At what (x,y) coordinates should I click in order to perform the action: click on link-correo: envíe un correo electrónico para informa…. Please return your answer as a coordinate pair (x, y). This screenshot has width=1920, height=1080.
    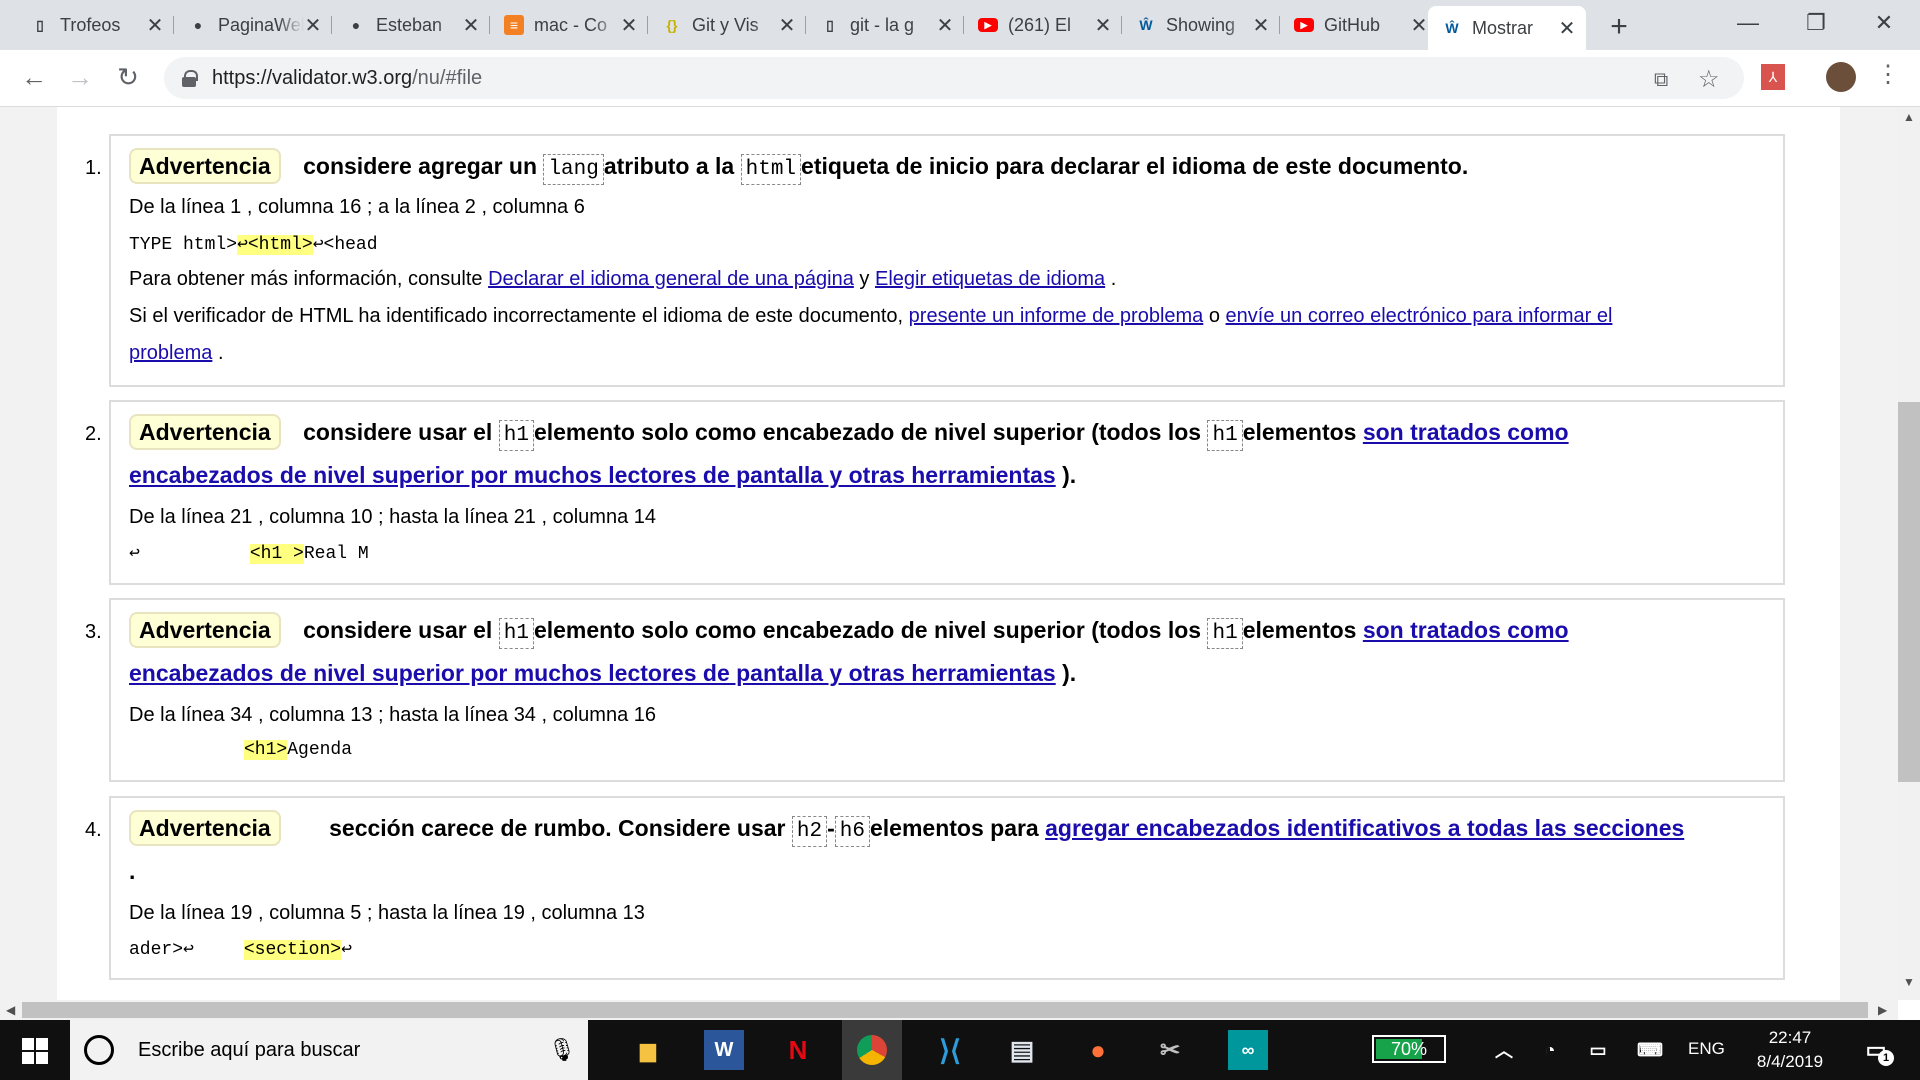
    Looking at the image, I should click on (1419, 316).